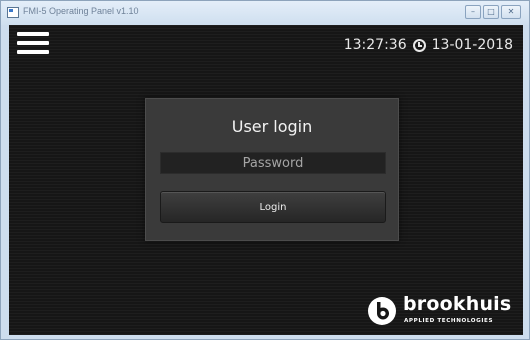 The image size is (530, 340). Describe the element at coordinates (272, 126) in the screenshot. I see `login-title: User login` at that location.